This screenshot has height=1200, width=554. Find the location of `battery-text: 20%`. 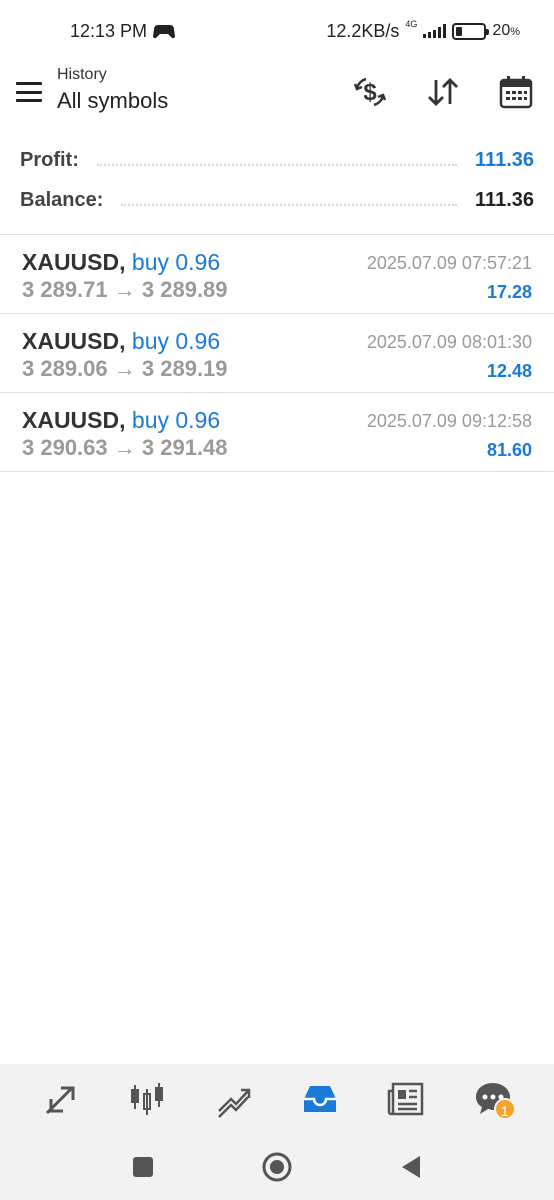

battery-text: 20% is located at coordinates (506, 31).